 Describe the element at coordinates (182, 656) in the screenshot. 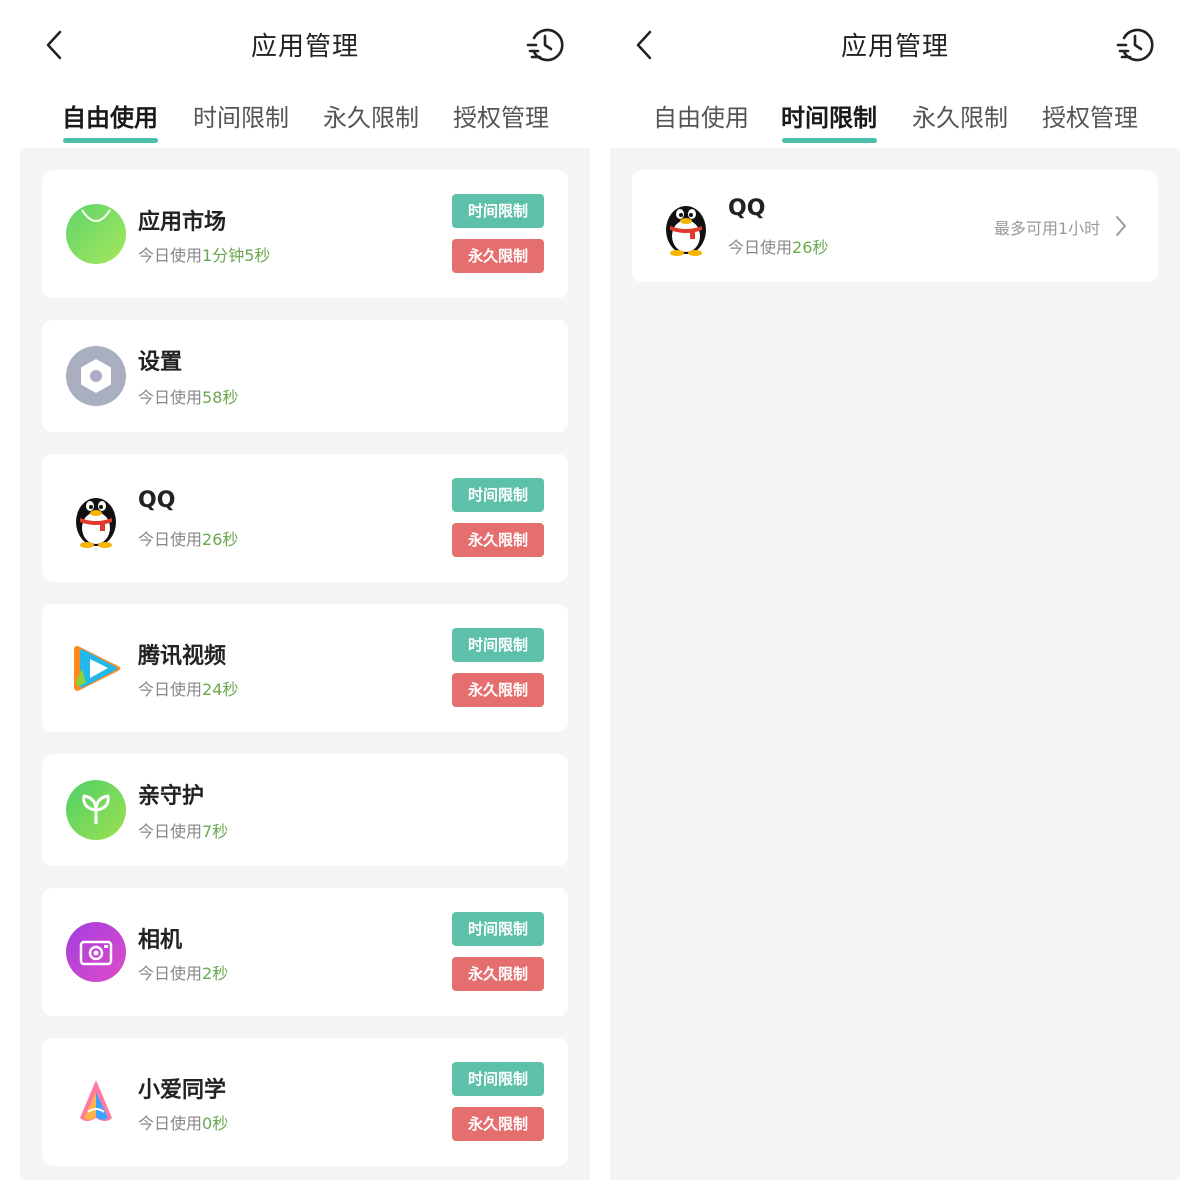

I see `app-name: 腾讯视频` at that location.